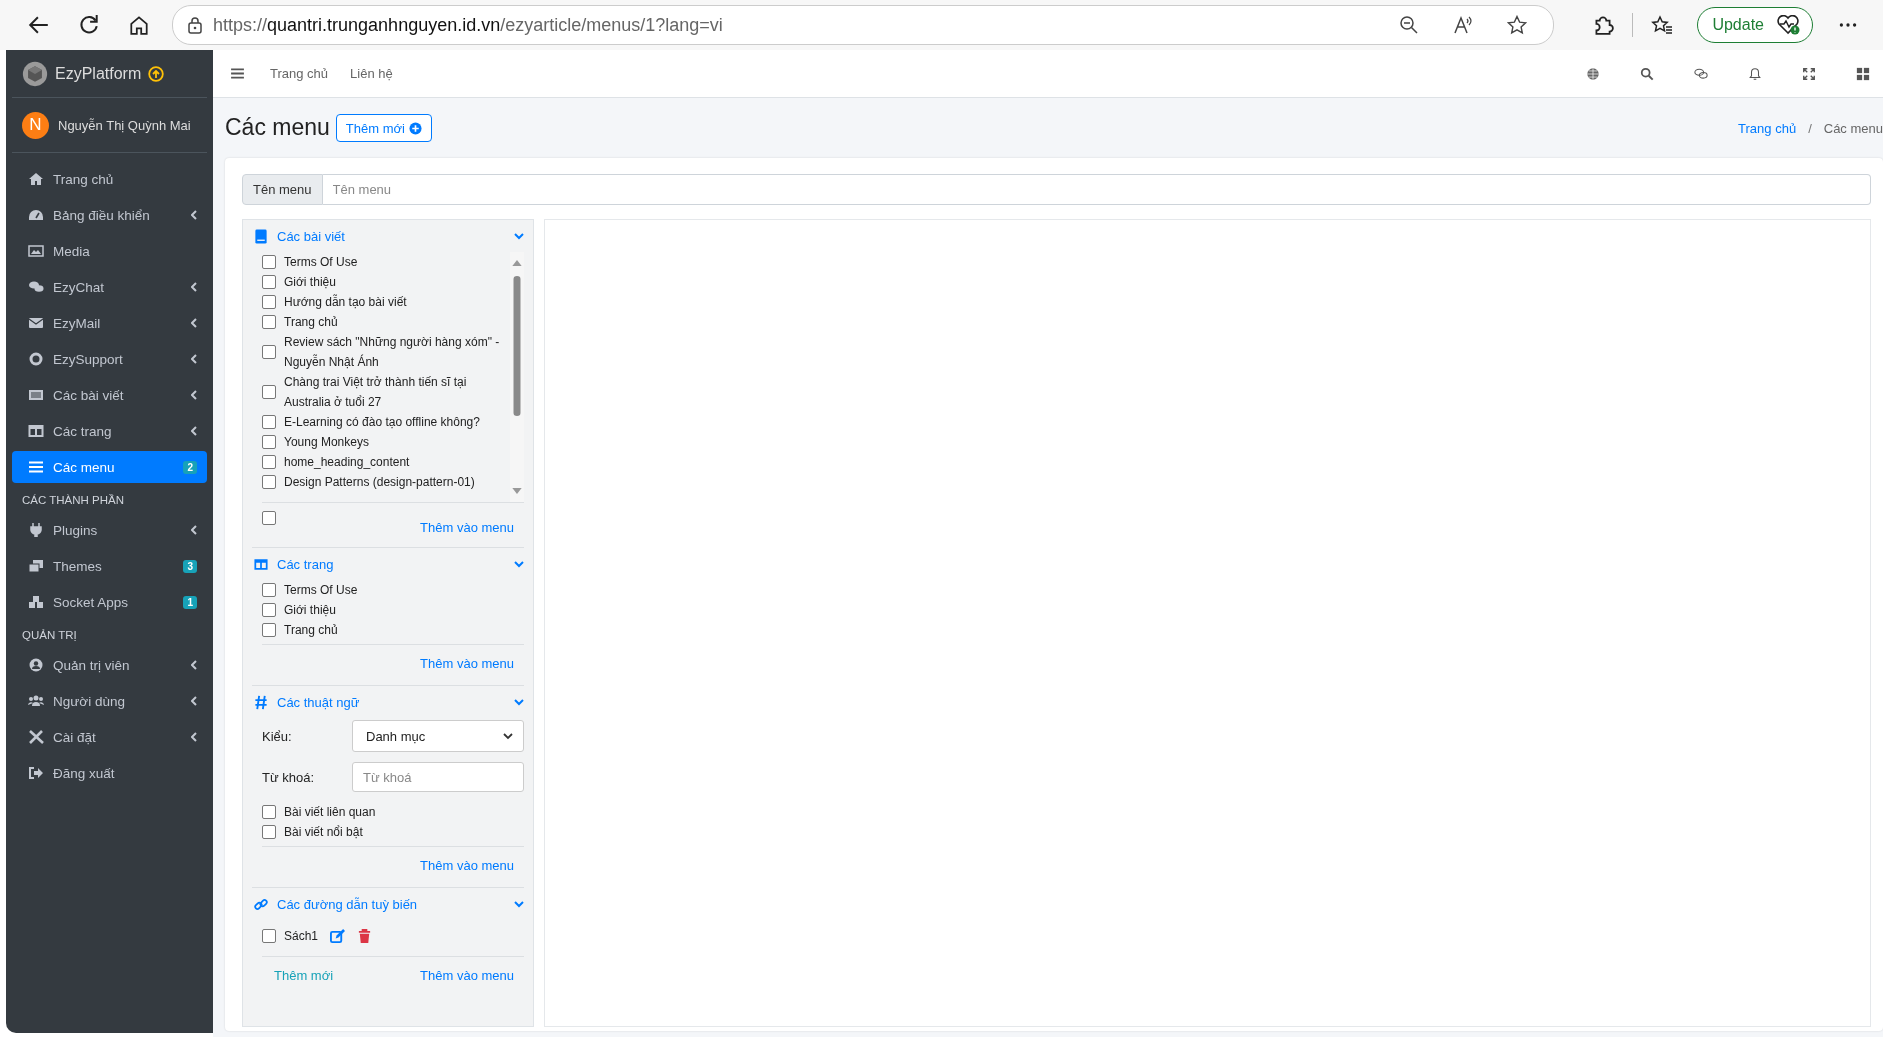 This screenshot has height=1037, width=1883. Describe the element at coordinates (383, 128) in the screenshot. I see `add-new-button: Thêm mới` at that location.